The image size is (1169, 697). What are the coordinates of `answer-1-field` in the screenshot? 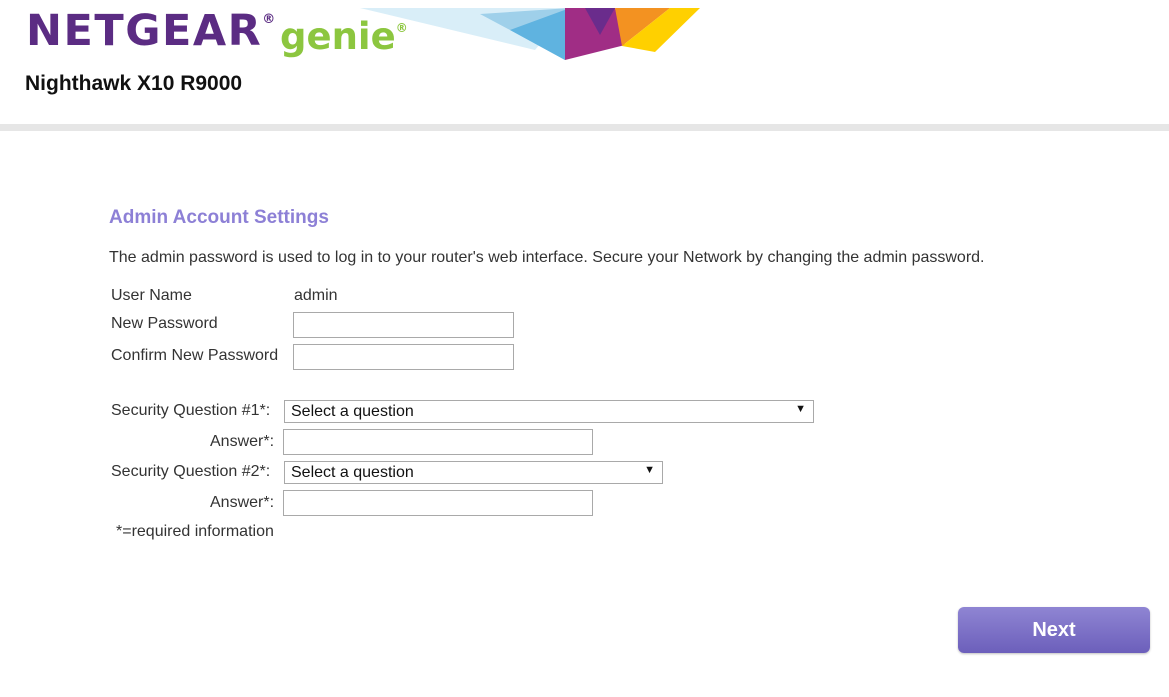 It's located at (438, 442).